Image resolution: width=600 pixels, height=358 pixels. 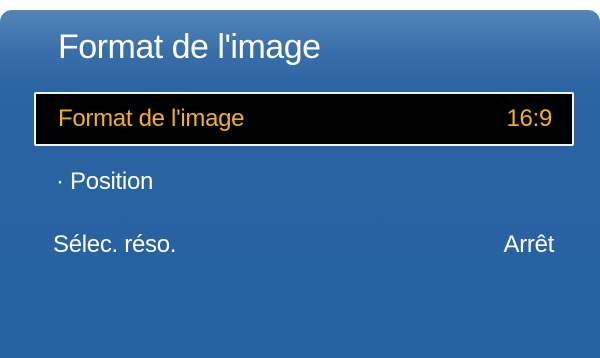 I want to click on menu-item-value: 16:9, so click(x=529, y=118).